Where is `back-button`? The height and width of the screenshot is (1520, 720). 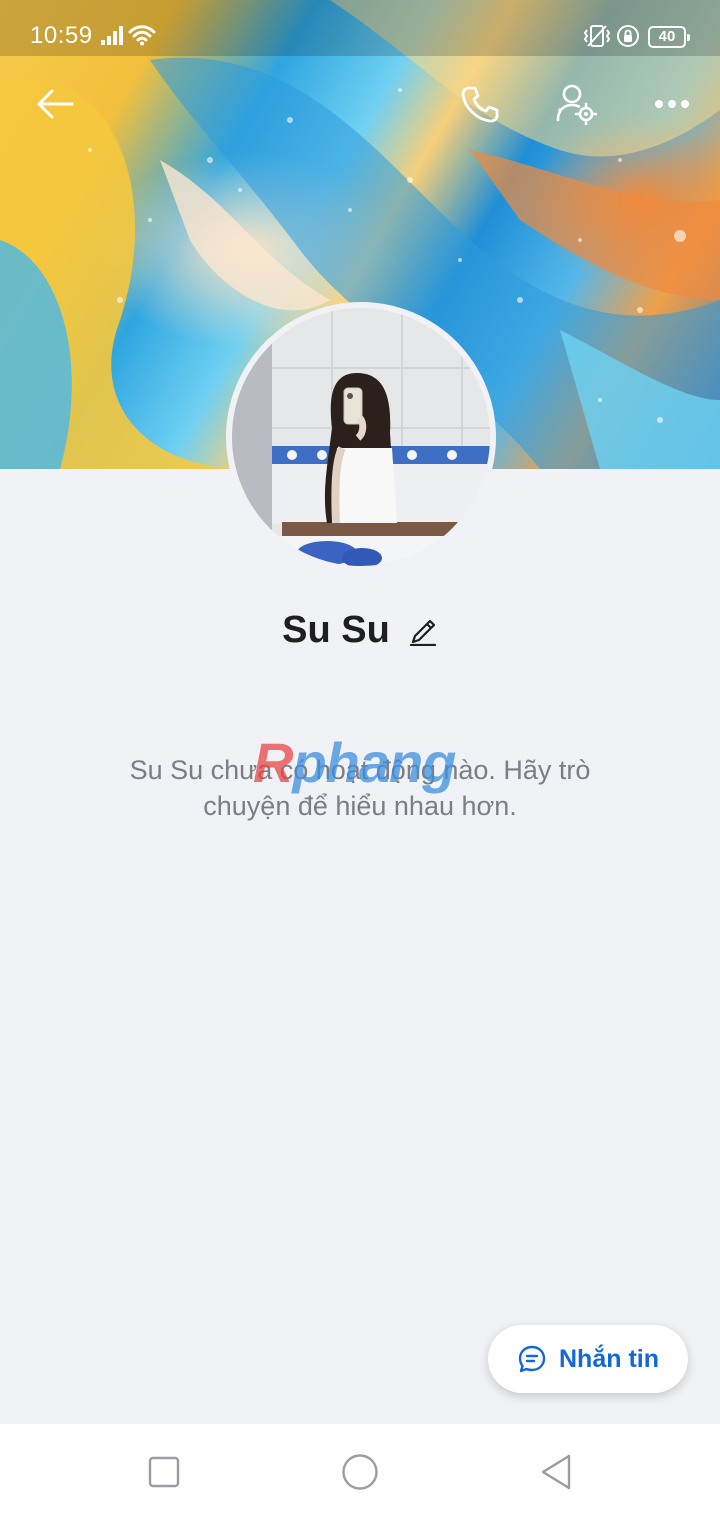 back-button is located at coordinates (55, 104).